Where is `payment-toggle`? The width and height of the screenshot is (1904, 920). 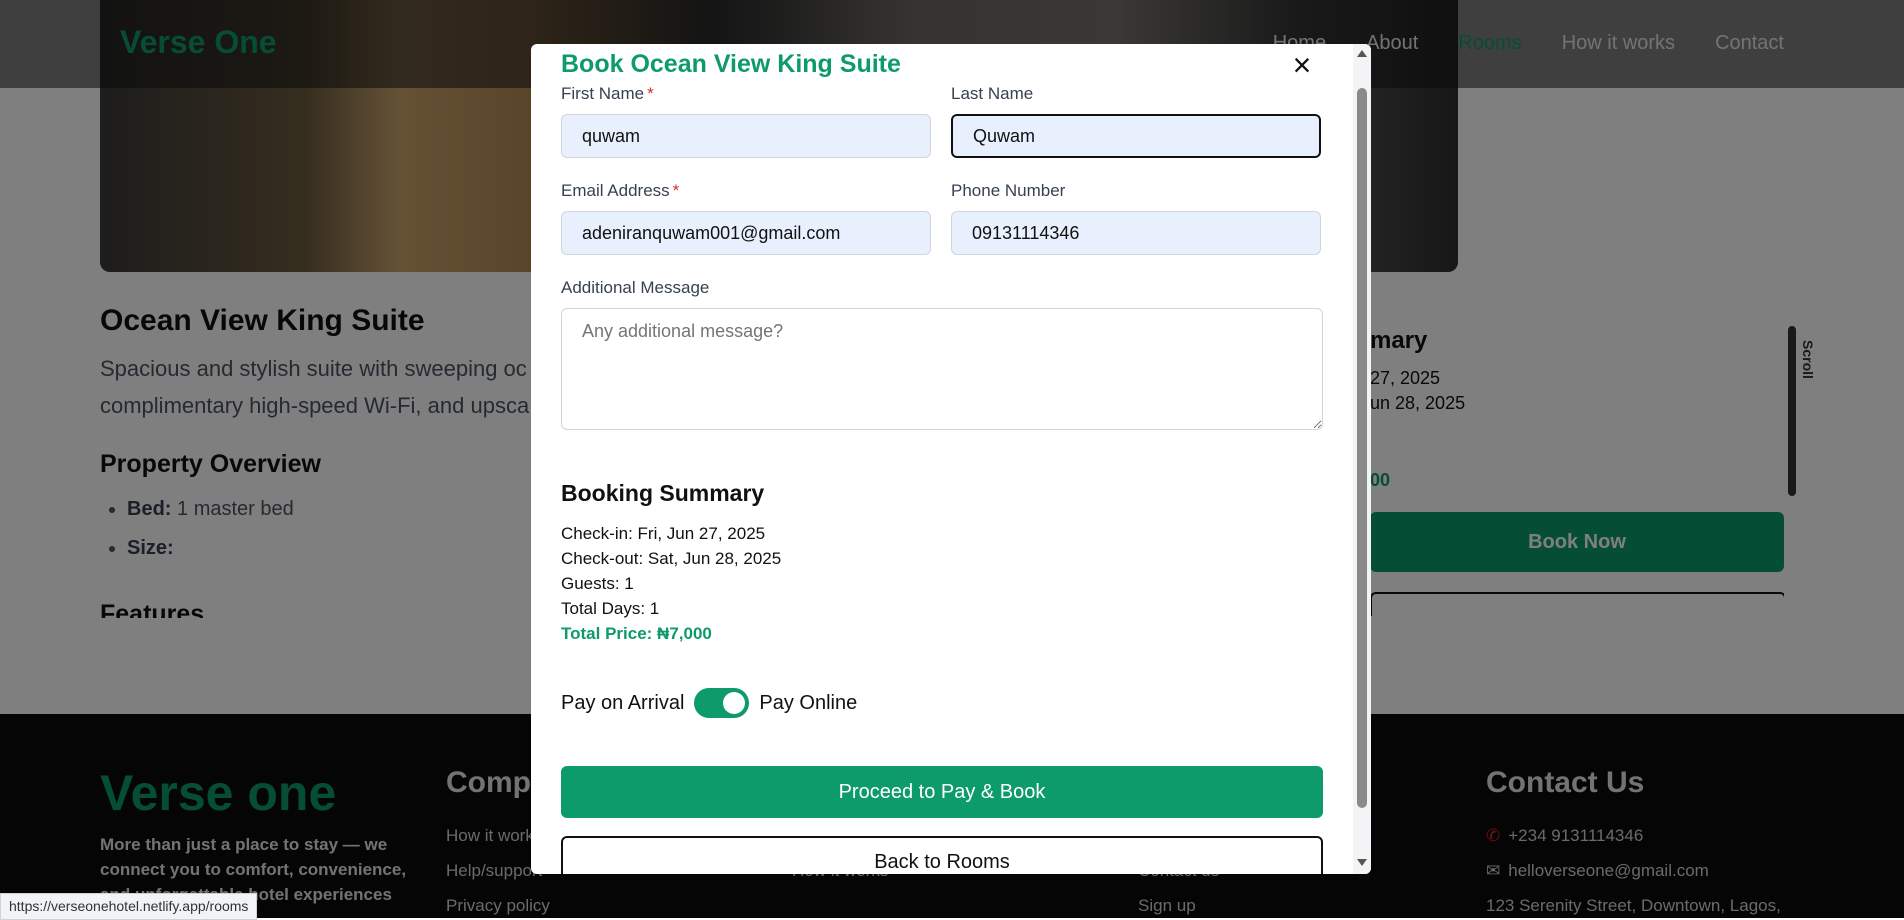 payment-toggle is located at coordinates (722, 703).